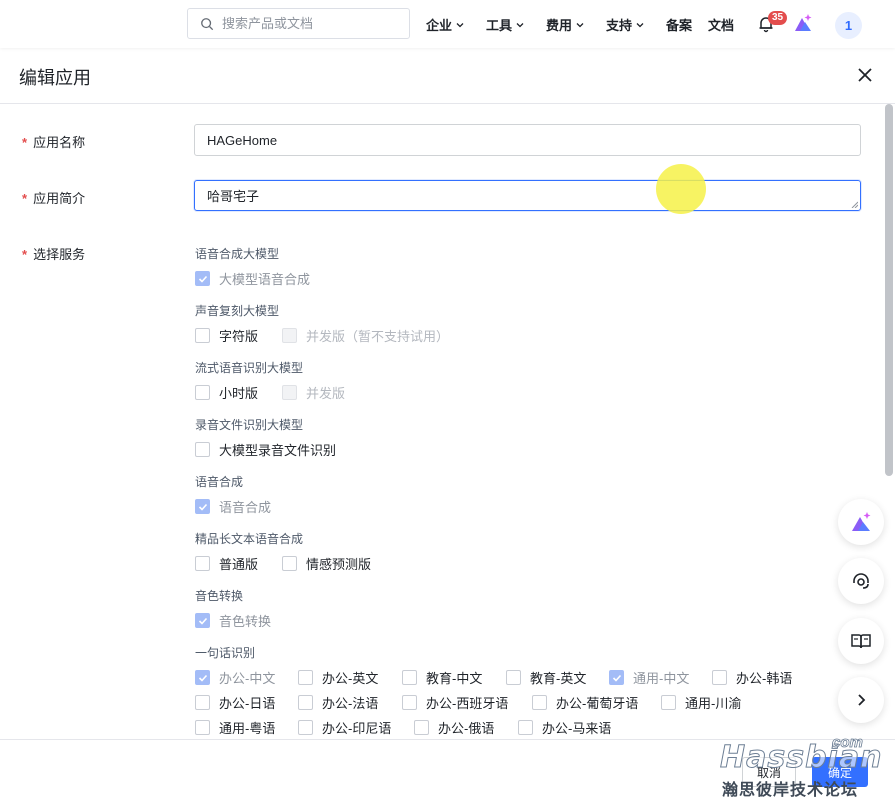 This screenshot has height=804, width=895. What do you see at coordinates (679, 24) in the screenshot?
I see `nav-filing: 备案` at bounding box center [679, 24].